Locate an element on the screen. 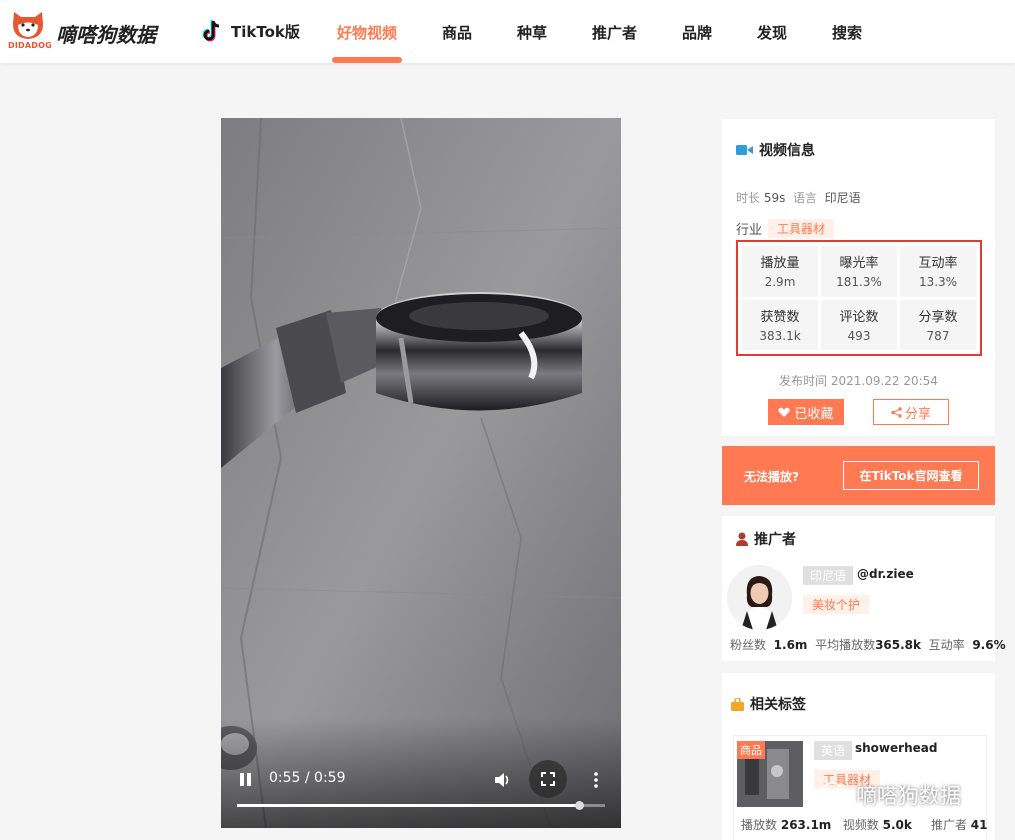 This screenshot has height=840, width=1015. watermark-text: 嘀嗒狗数据 is located at coordinates (908, 796).